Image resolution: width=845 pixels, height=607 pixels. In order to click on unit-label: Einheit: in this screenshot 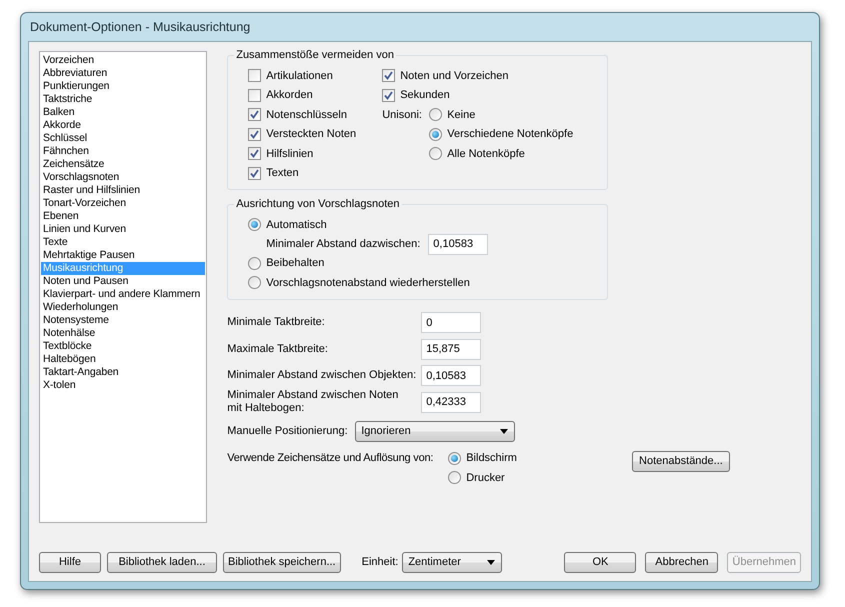, I will do `click(380, 562)`.